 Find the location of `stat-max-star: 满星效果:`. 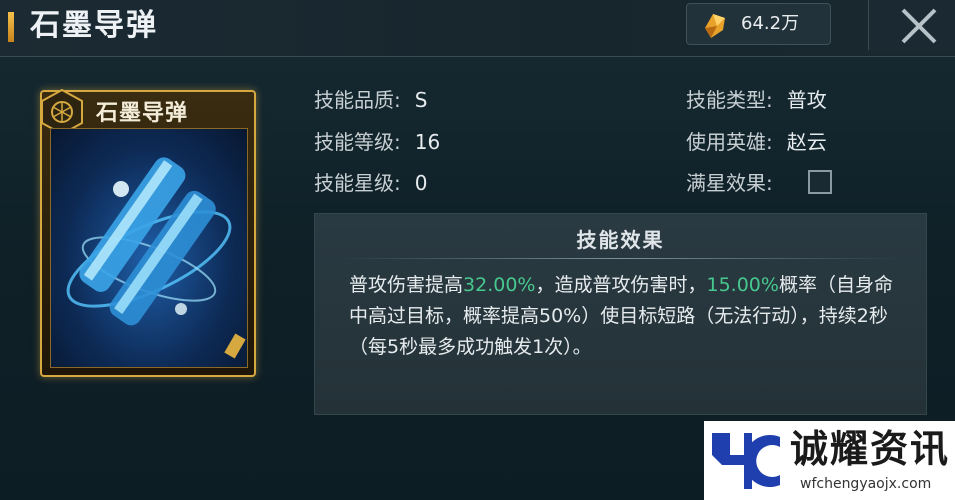

stat-max-star: 满星效果: is located at coordinates (729, 183).